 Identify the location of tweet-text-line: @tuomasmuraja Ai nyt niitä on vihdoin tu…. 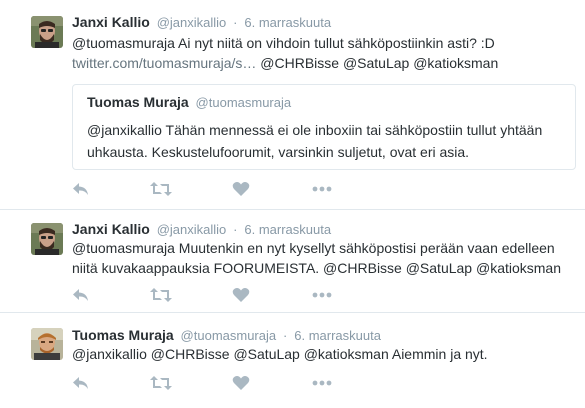
(283, 43).